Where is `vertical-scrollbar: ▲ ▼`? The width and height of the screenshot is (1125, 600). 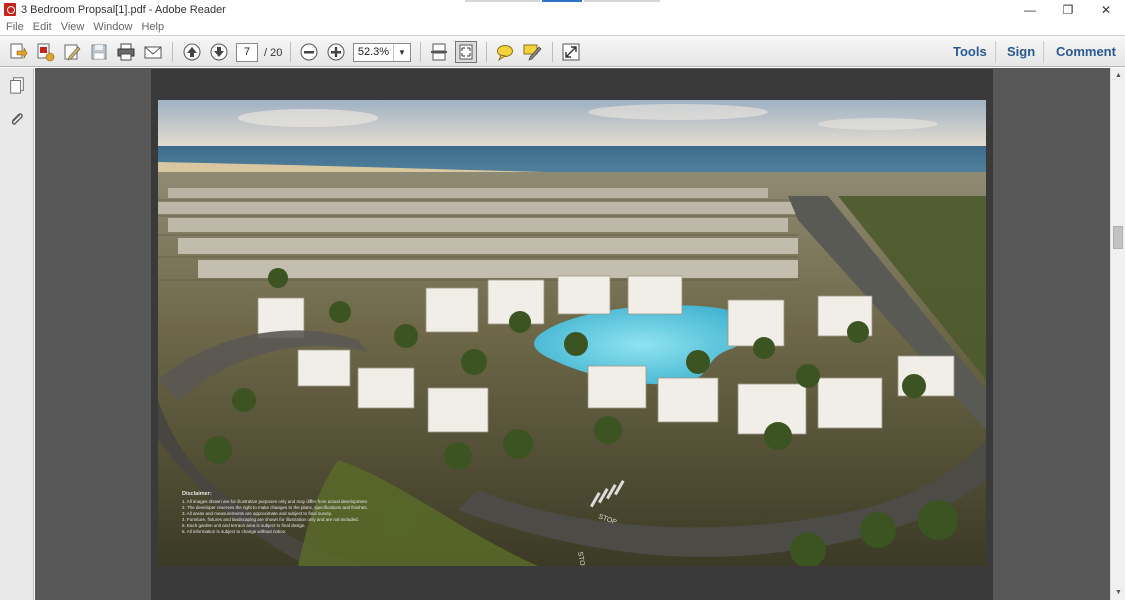 vertical-scrollbar: ▲ ▼ is located at coordinates (1117, 334).